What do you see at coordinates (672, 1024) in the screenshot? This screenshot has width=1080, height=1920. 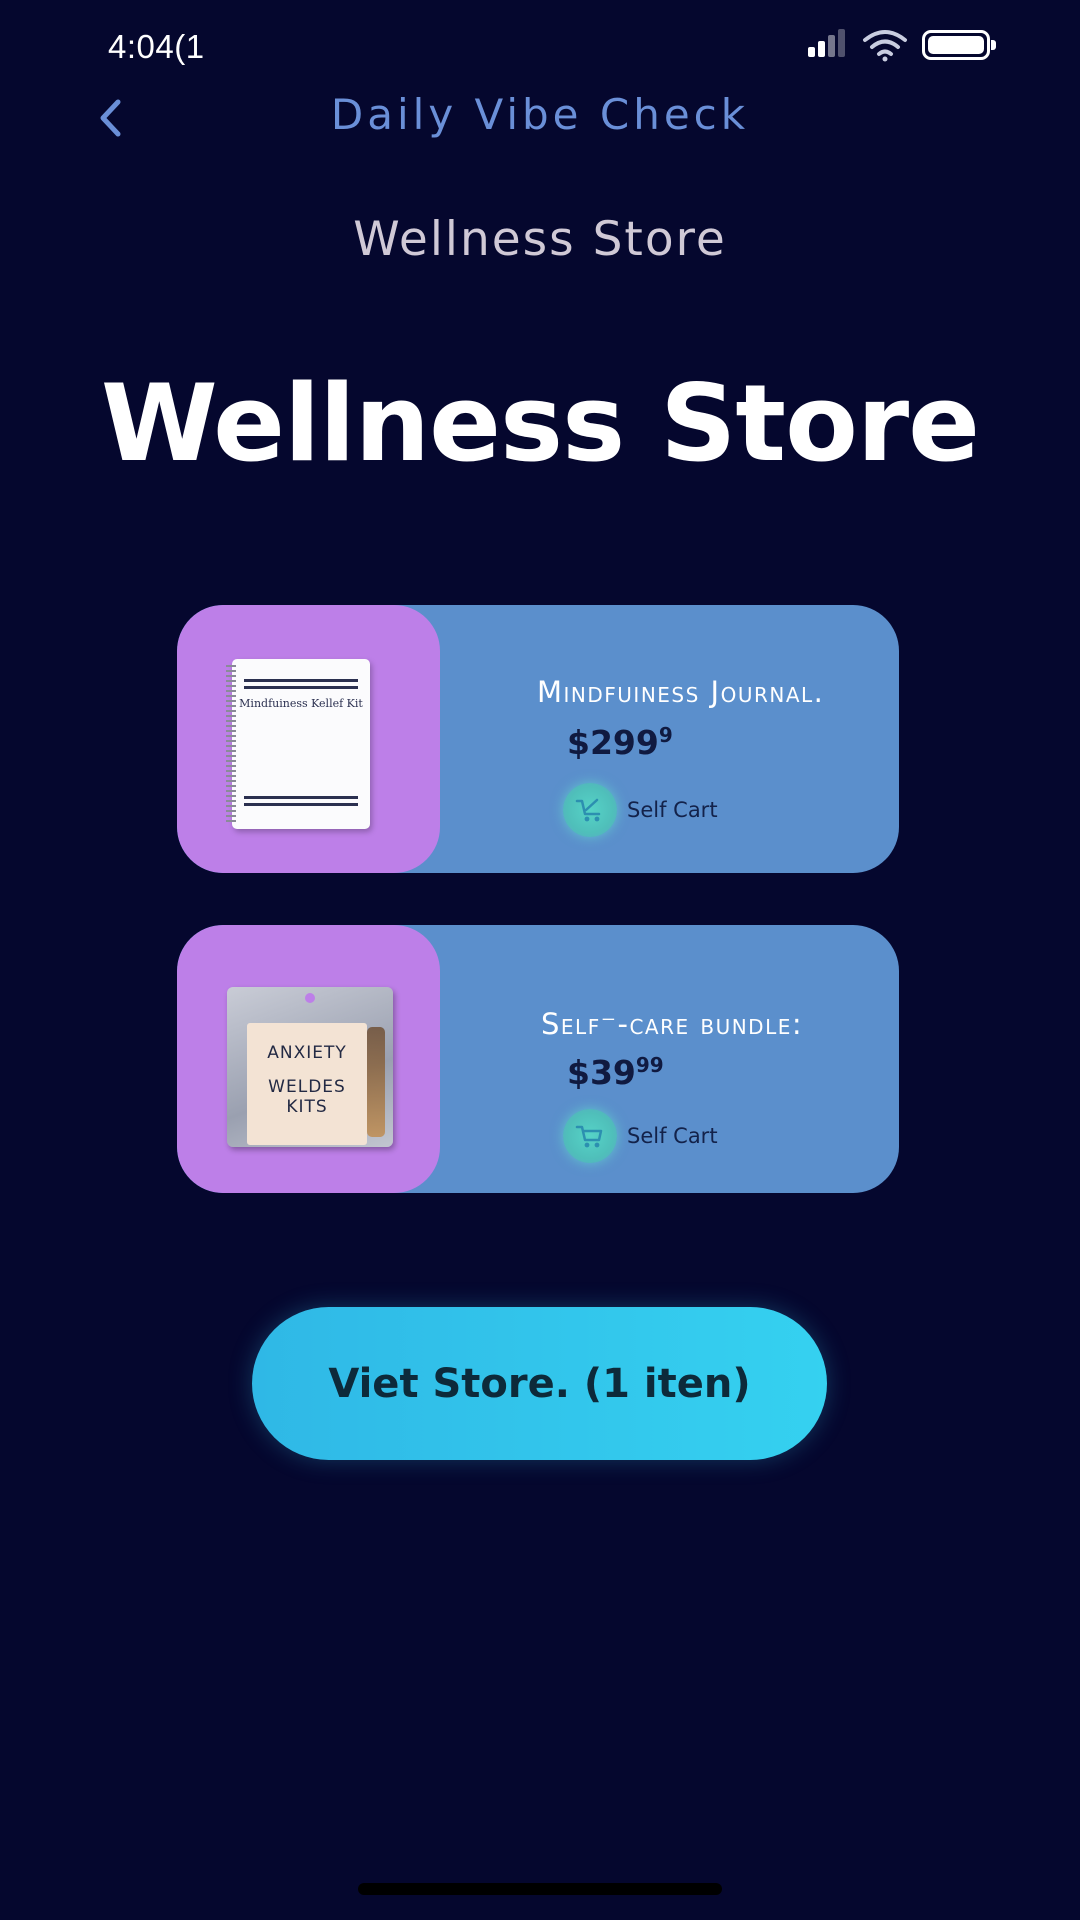 I see `product-name: Self⁻-care bundle:` at bounding box center [672, 1024].